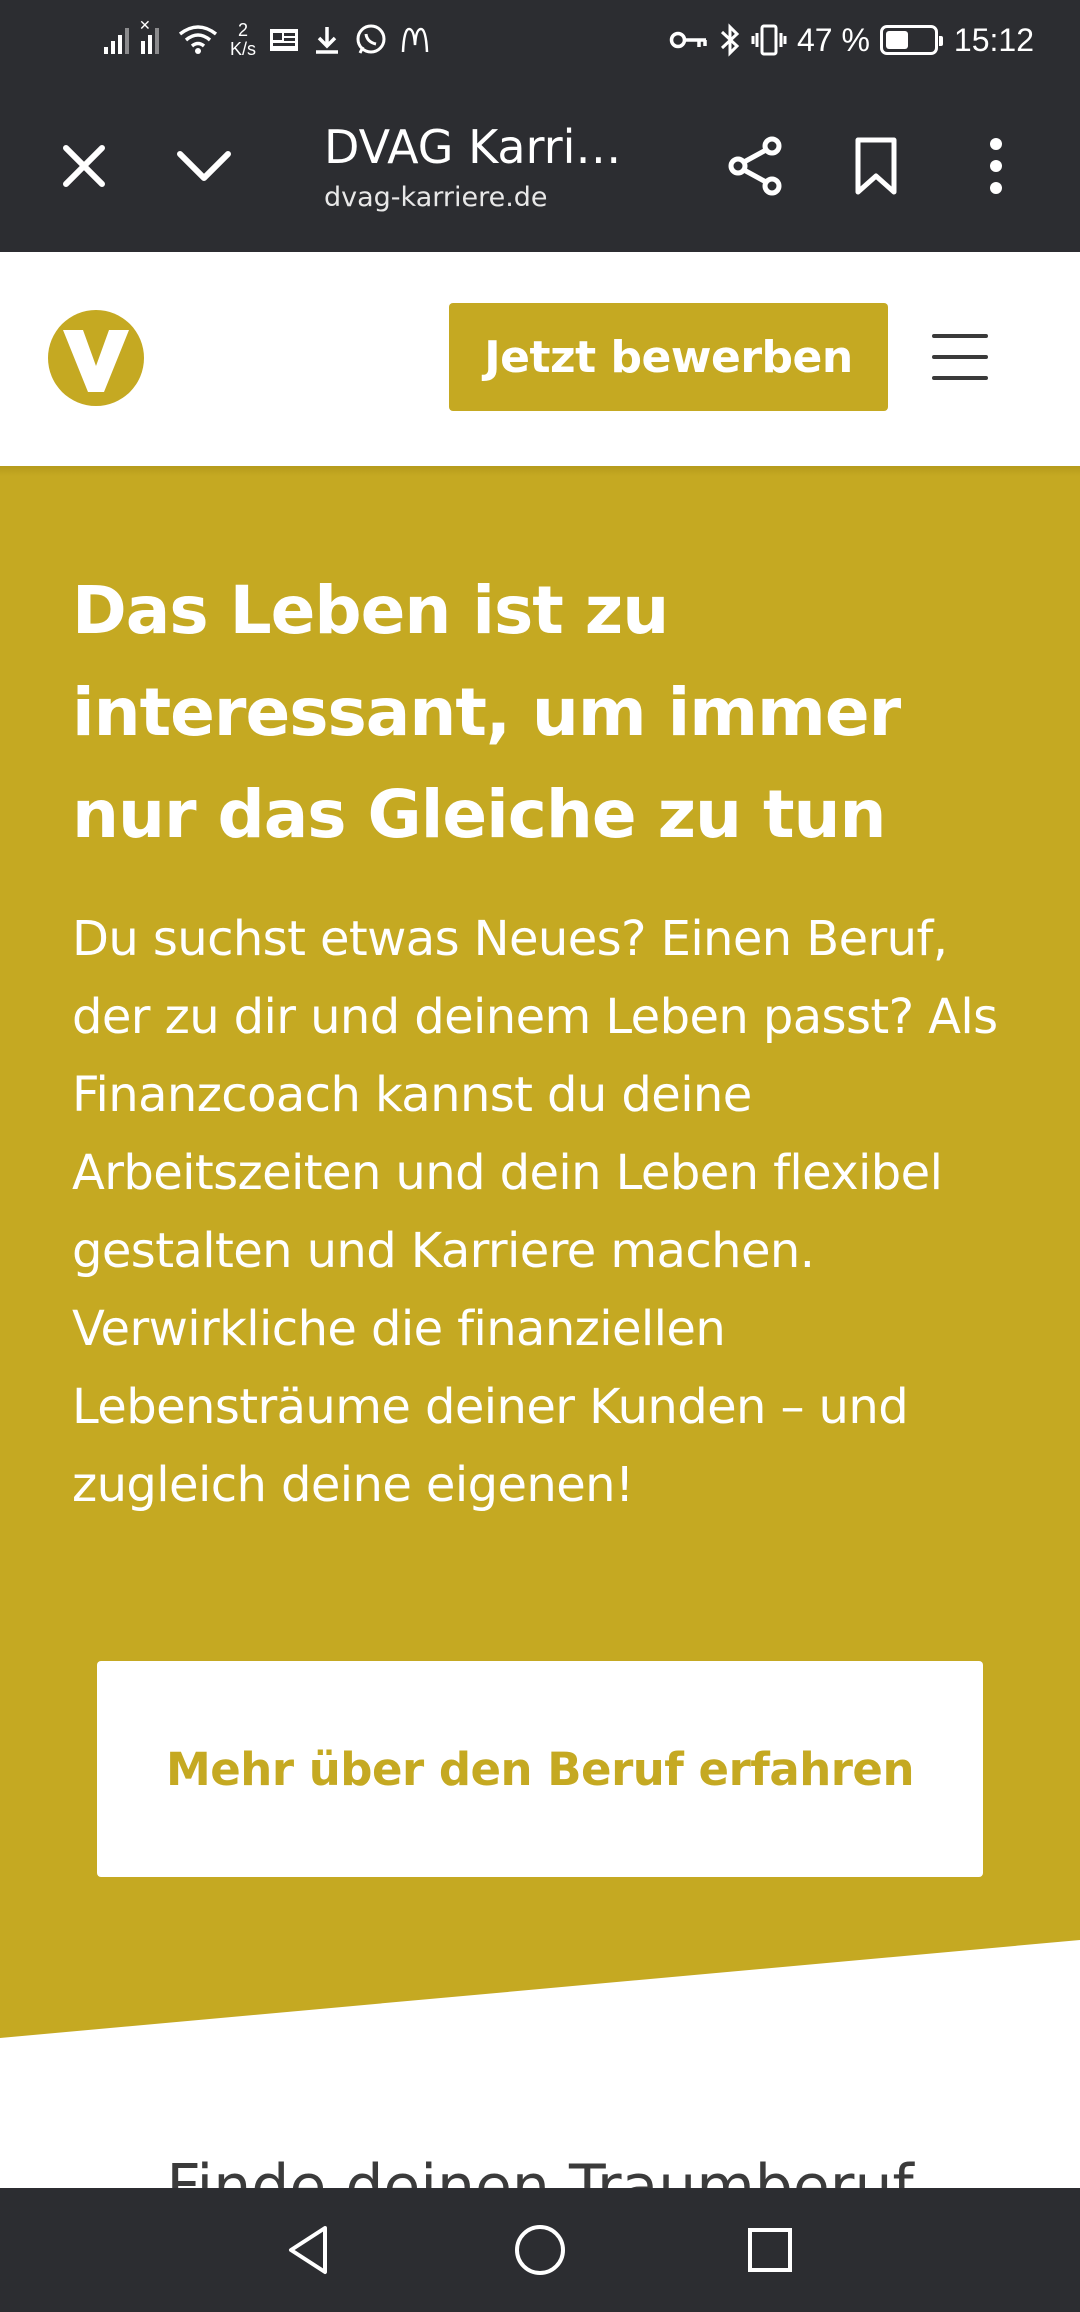  I want to click on recents-square-icon, so click(770, 2250).